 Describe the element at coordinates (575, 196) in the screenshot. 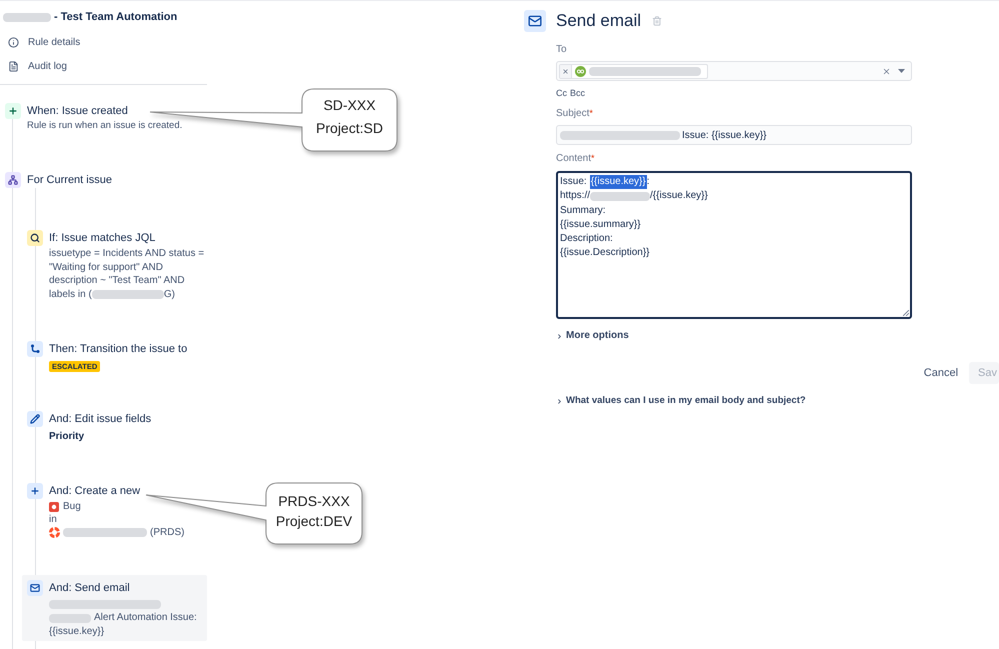

I see `content-text: https://` at that location.